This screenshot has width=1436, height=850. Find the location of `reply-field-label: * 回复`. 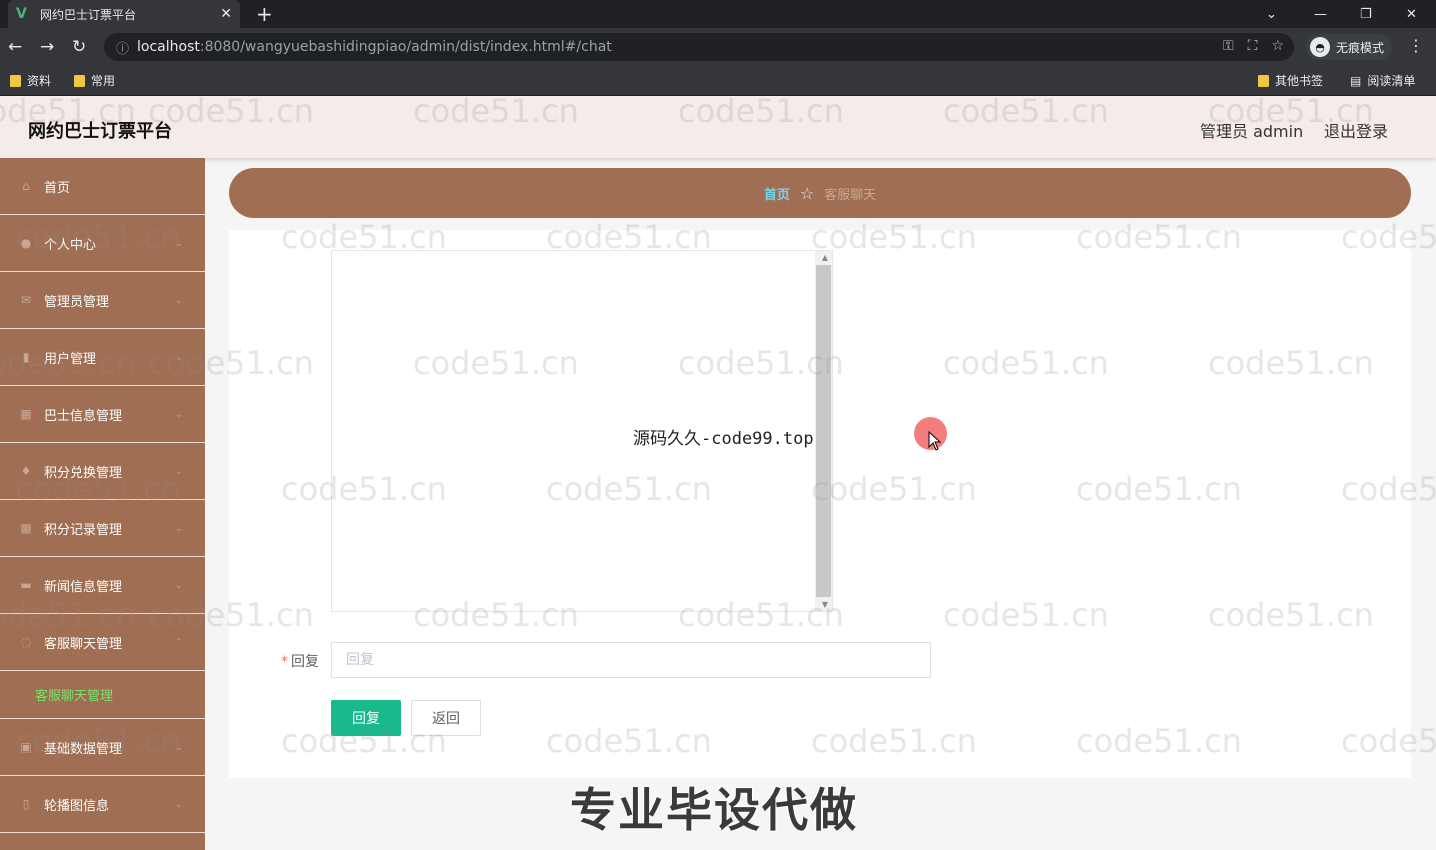

reply-field-label: * 回复 is located at coordinates (300, 661).